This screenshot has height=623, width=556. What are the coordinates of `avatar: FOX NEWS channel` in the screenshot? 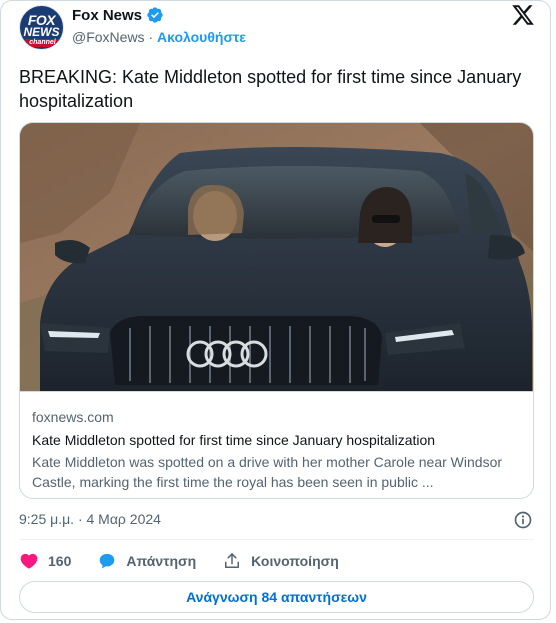 It's located at (41, 27).